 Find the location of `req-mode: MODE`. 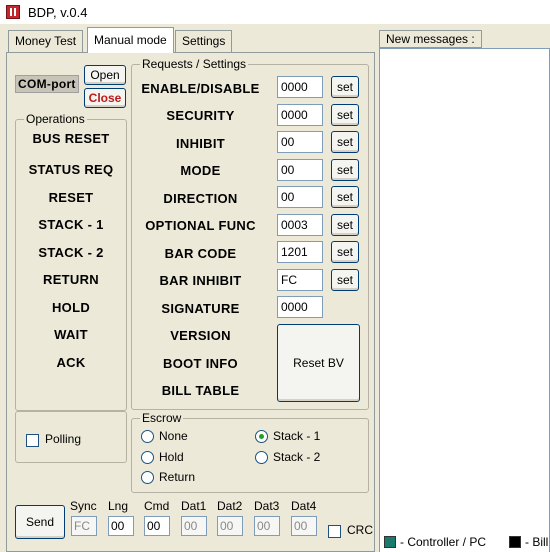

req-mode: MODE is located at coordinates (200, 170).